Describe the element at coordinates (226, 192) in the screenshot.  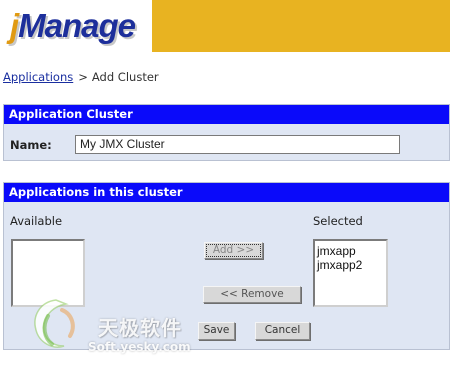
I see `applications-header: Applications in this cluster` at that location.